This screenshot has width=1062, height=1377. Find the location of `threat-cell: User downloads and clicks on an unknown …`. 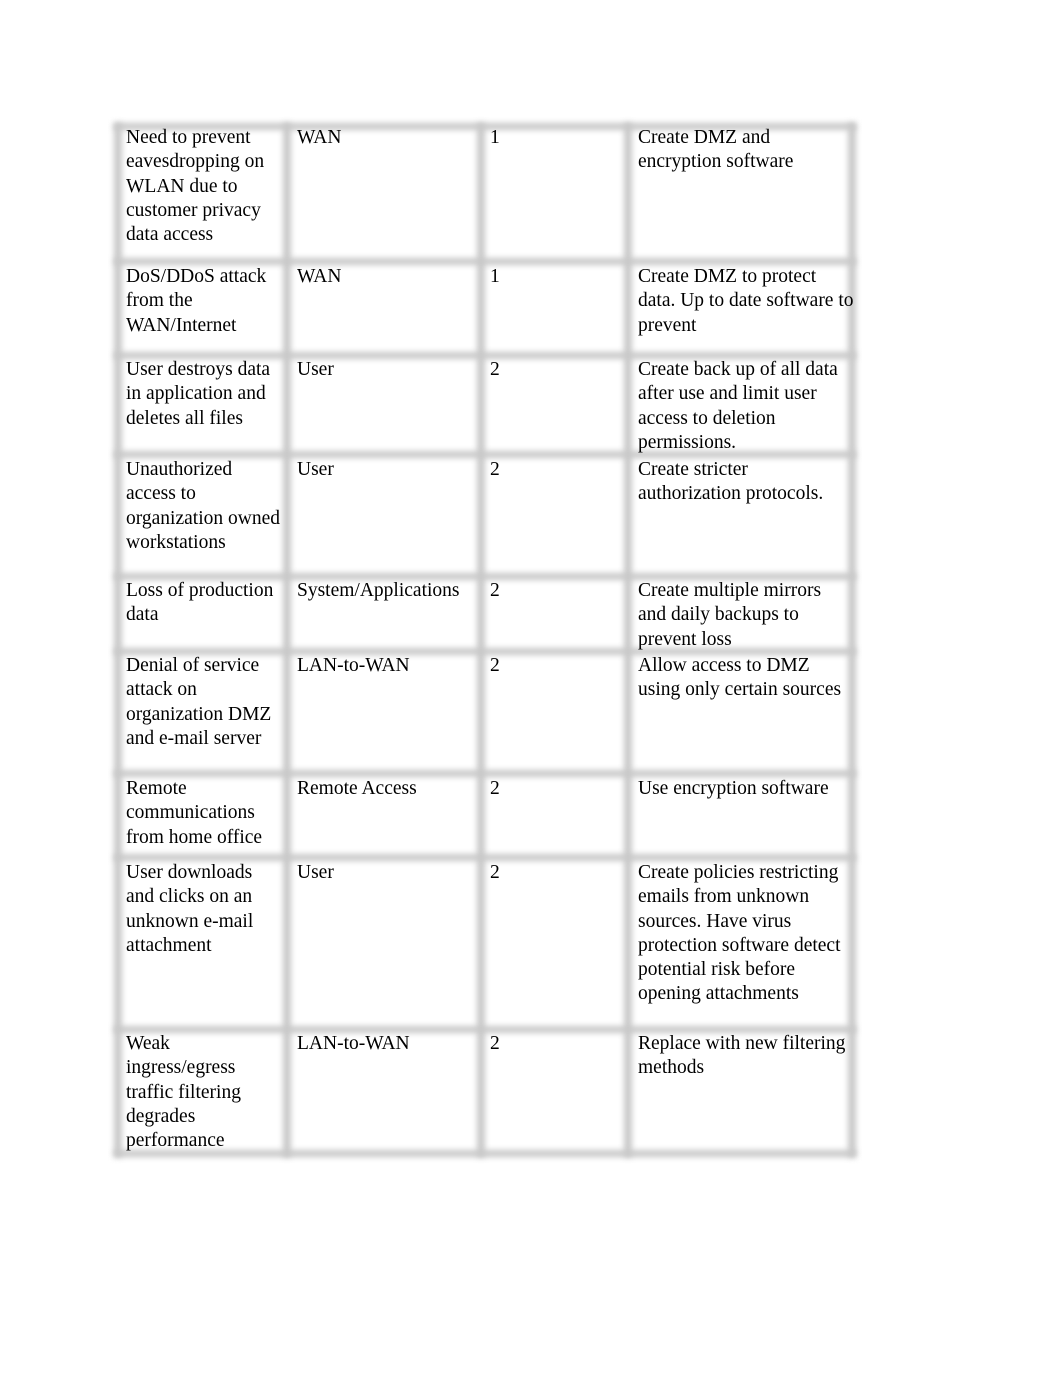

threat-cell: User downloads and clicks on an unknown … is located at coordinates (190, 909).